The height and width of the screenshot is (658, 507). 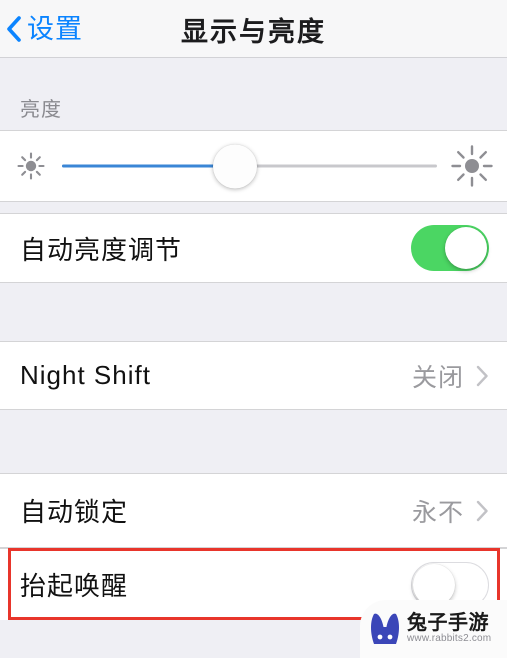 I want to click on toggle-auto-brightness, so click(x=450, y=248).